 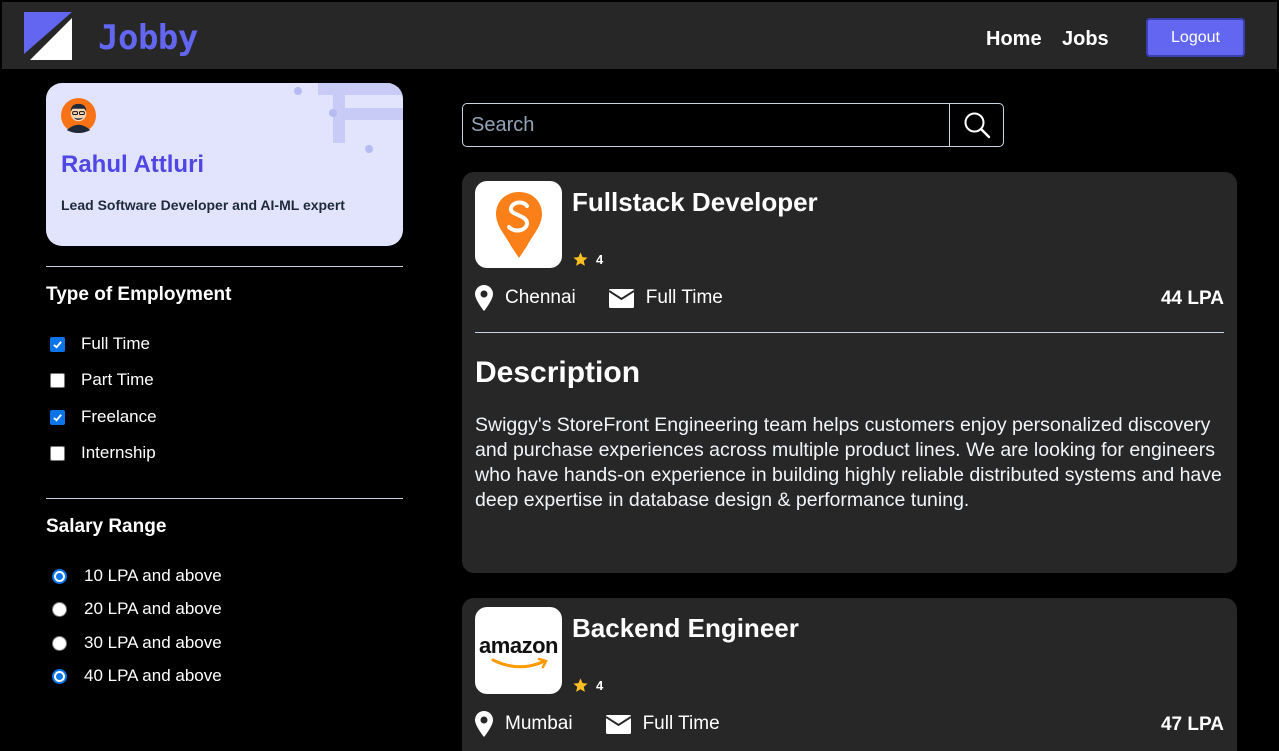 What do you see at coordinates (106, 526) in the screenshot?
I see `salary-range-heading: Salary Range` at bounding box center [106, 526].